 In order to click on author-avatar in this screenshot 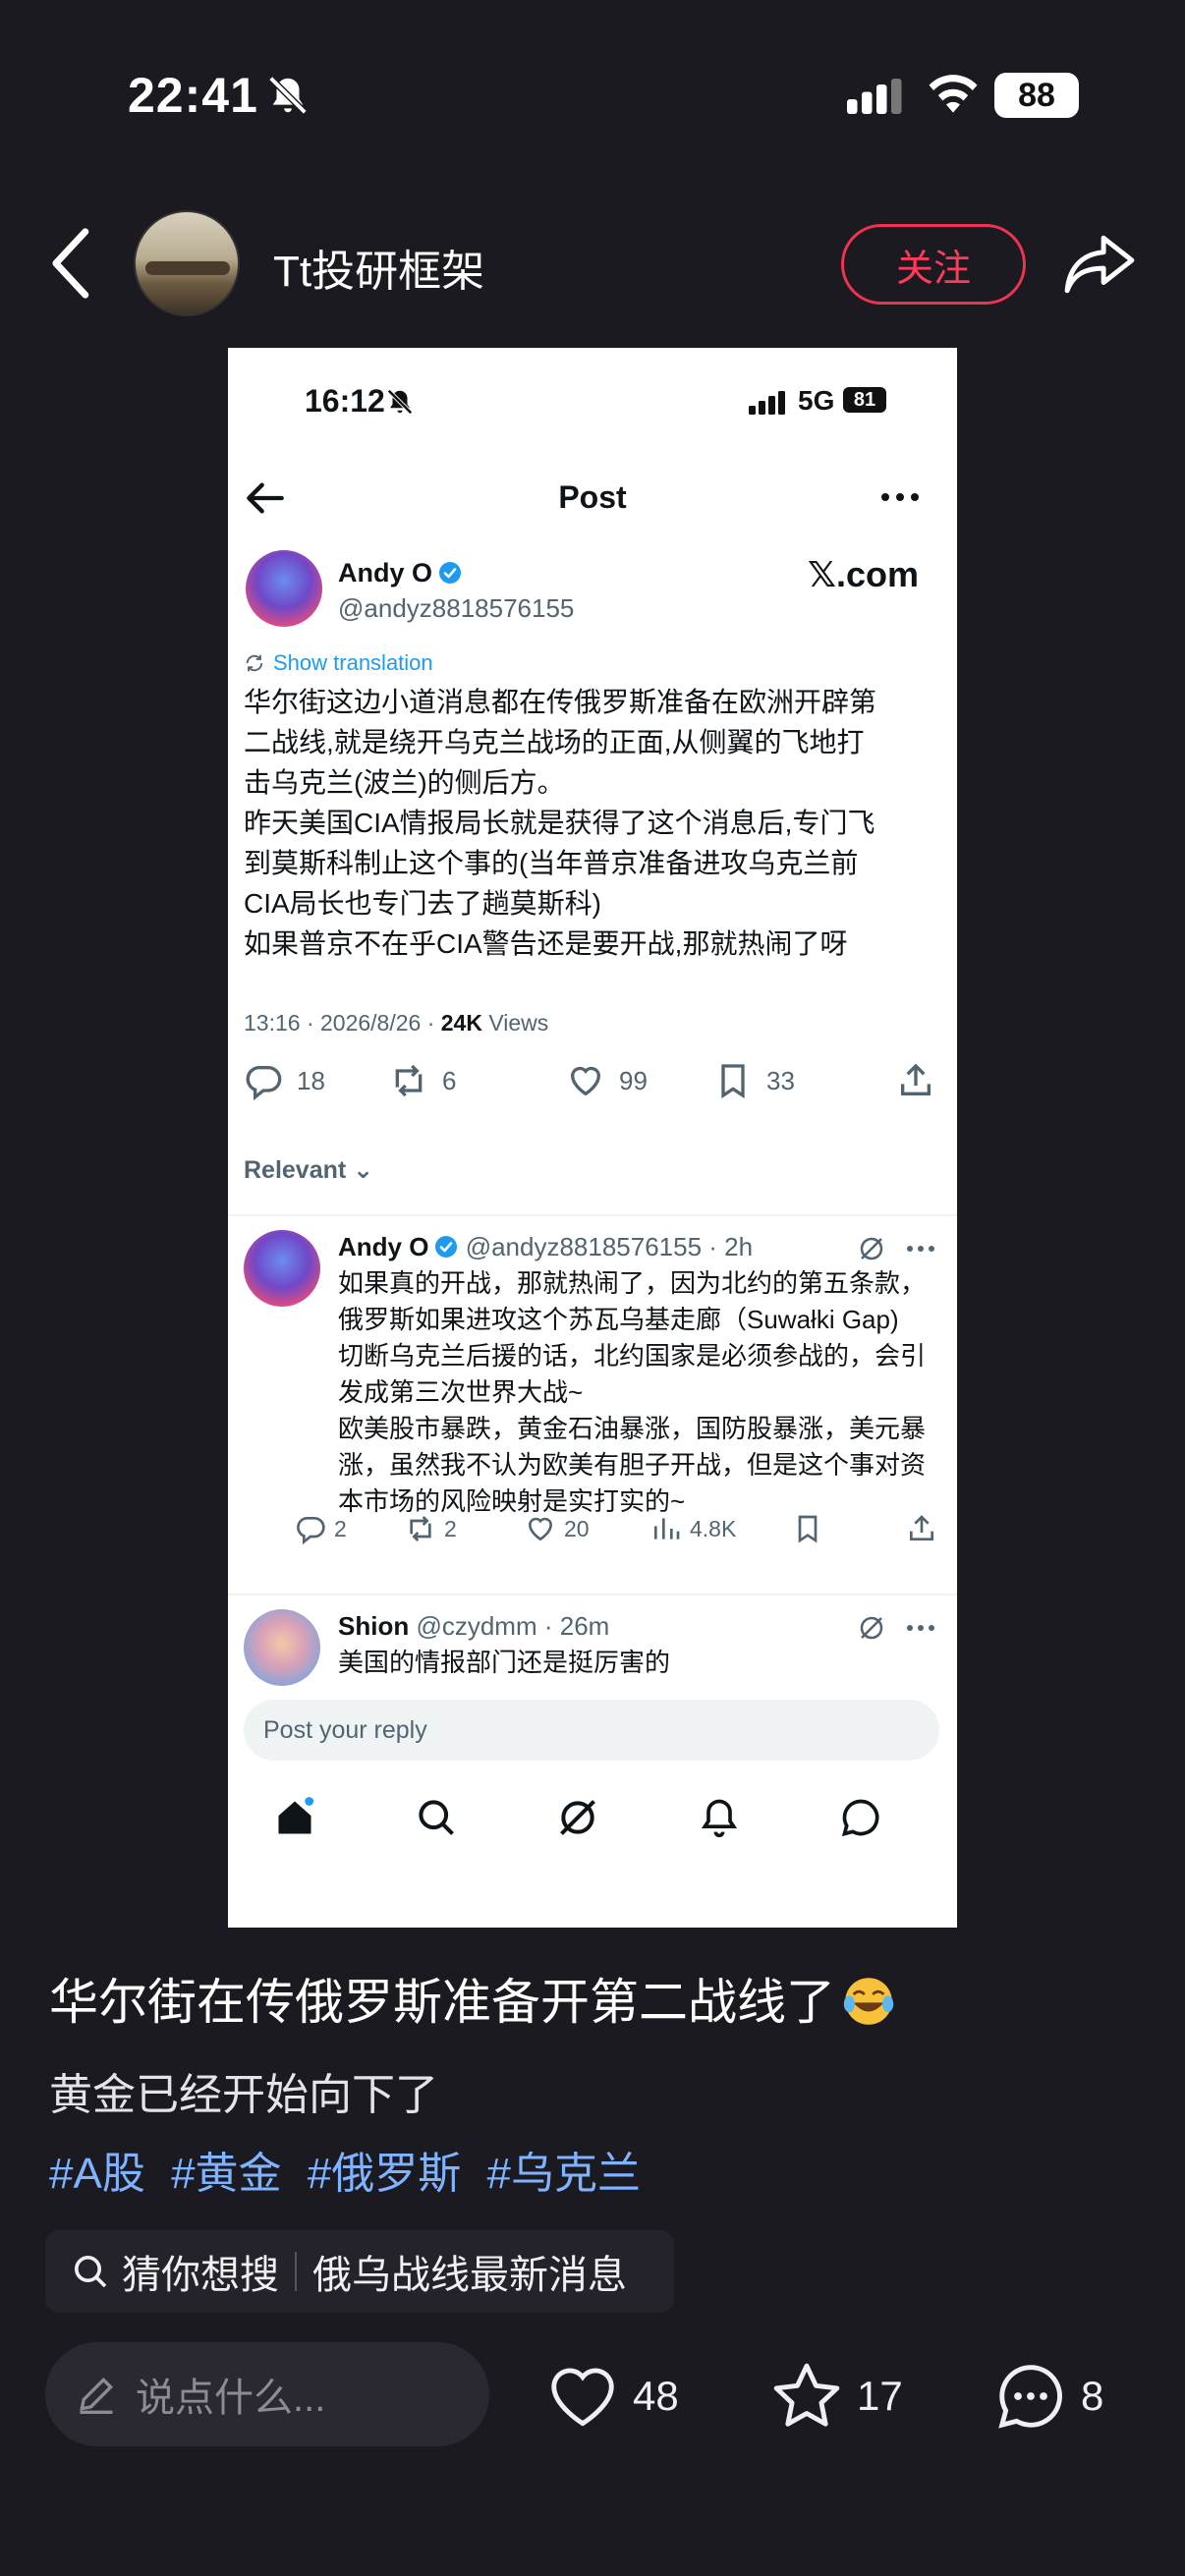, I will do `click(187, 263)`.